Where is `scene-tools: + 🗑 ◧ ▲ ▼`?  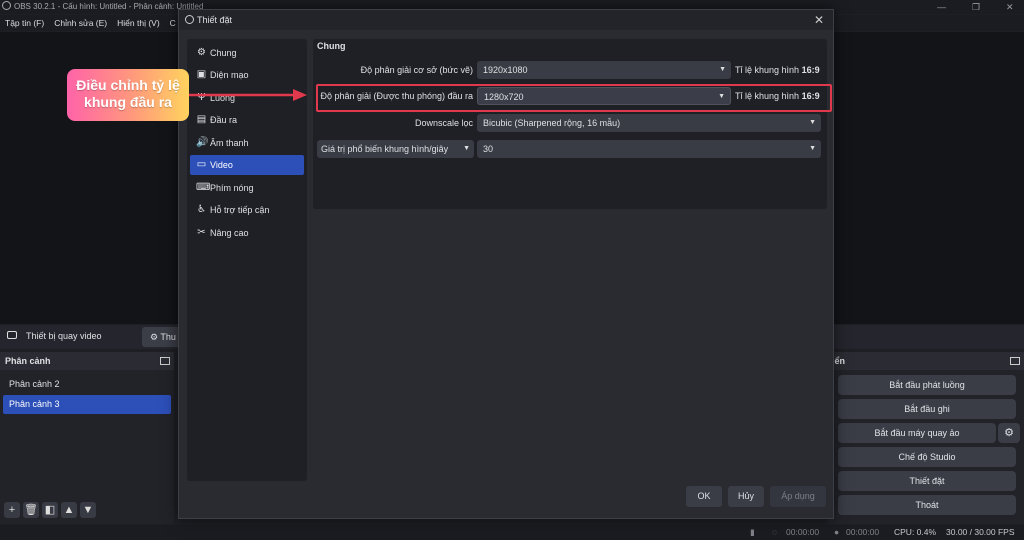 scene-tools: + 🗑 ◧ ▲ ▼ is located at coordinates (51, 510).